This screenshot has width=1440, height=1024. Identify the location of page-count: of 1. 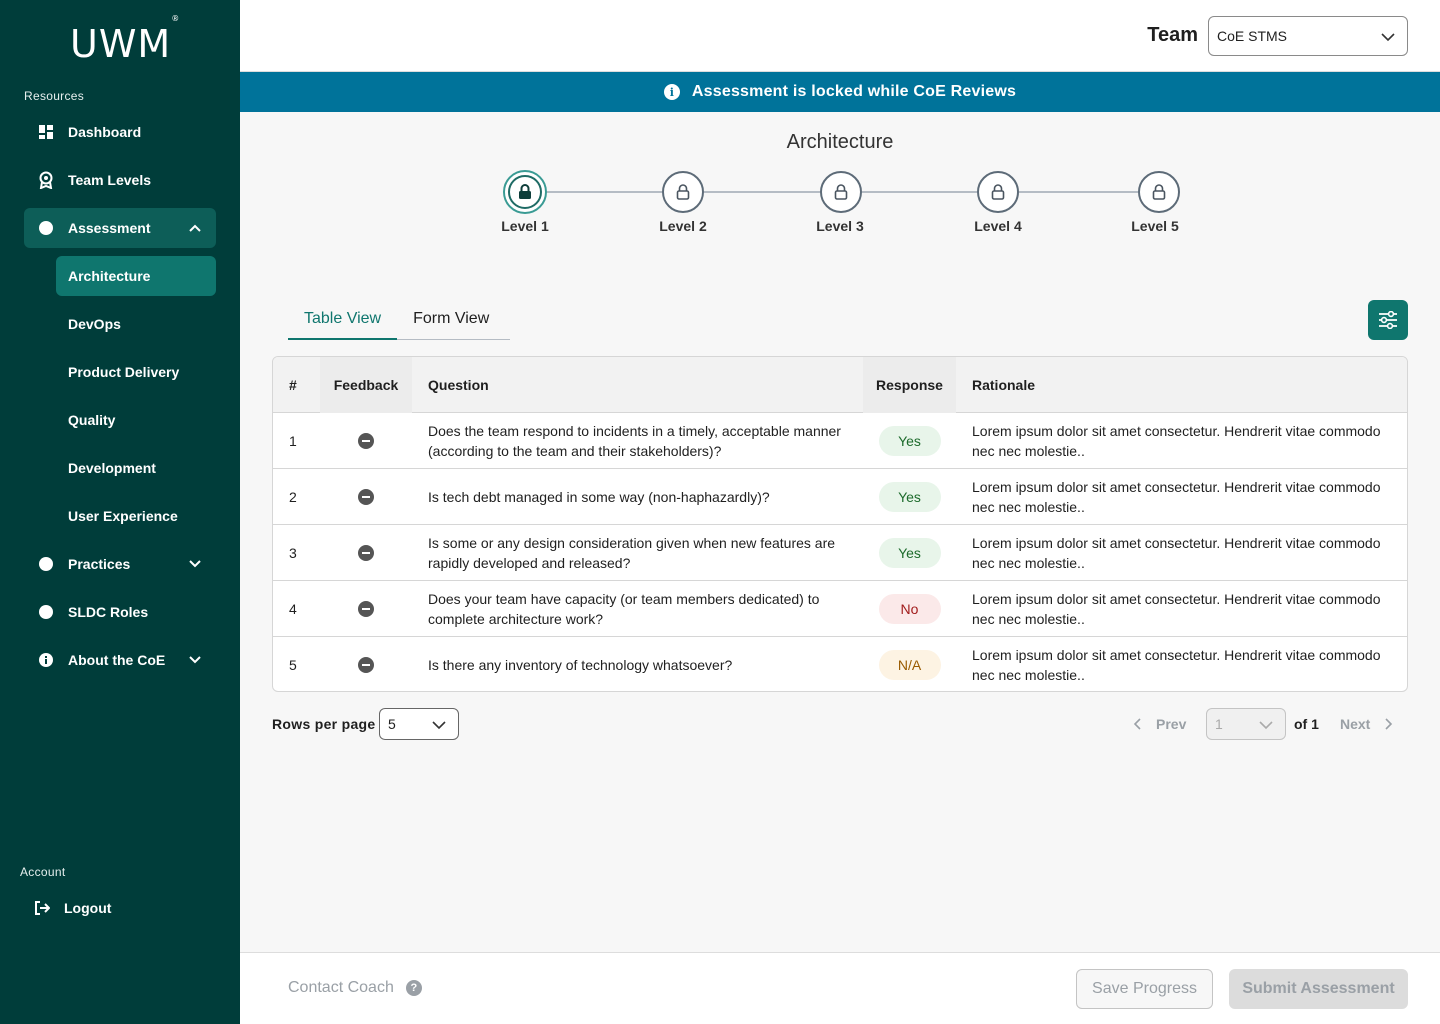
(1306, 724).